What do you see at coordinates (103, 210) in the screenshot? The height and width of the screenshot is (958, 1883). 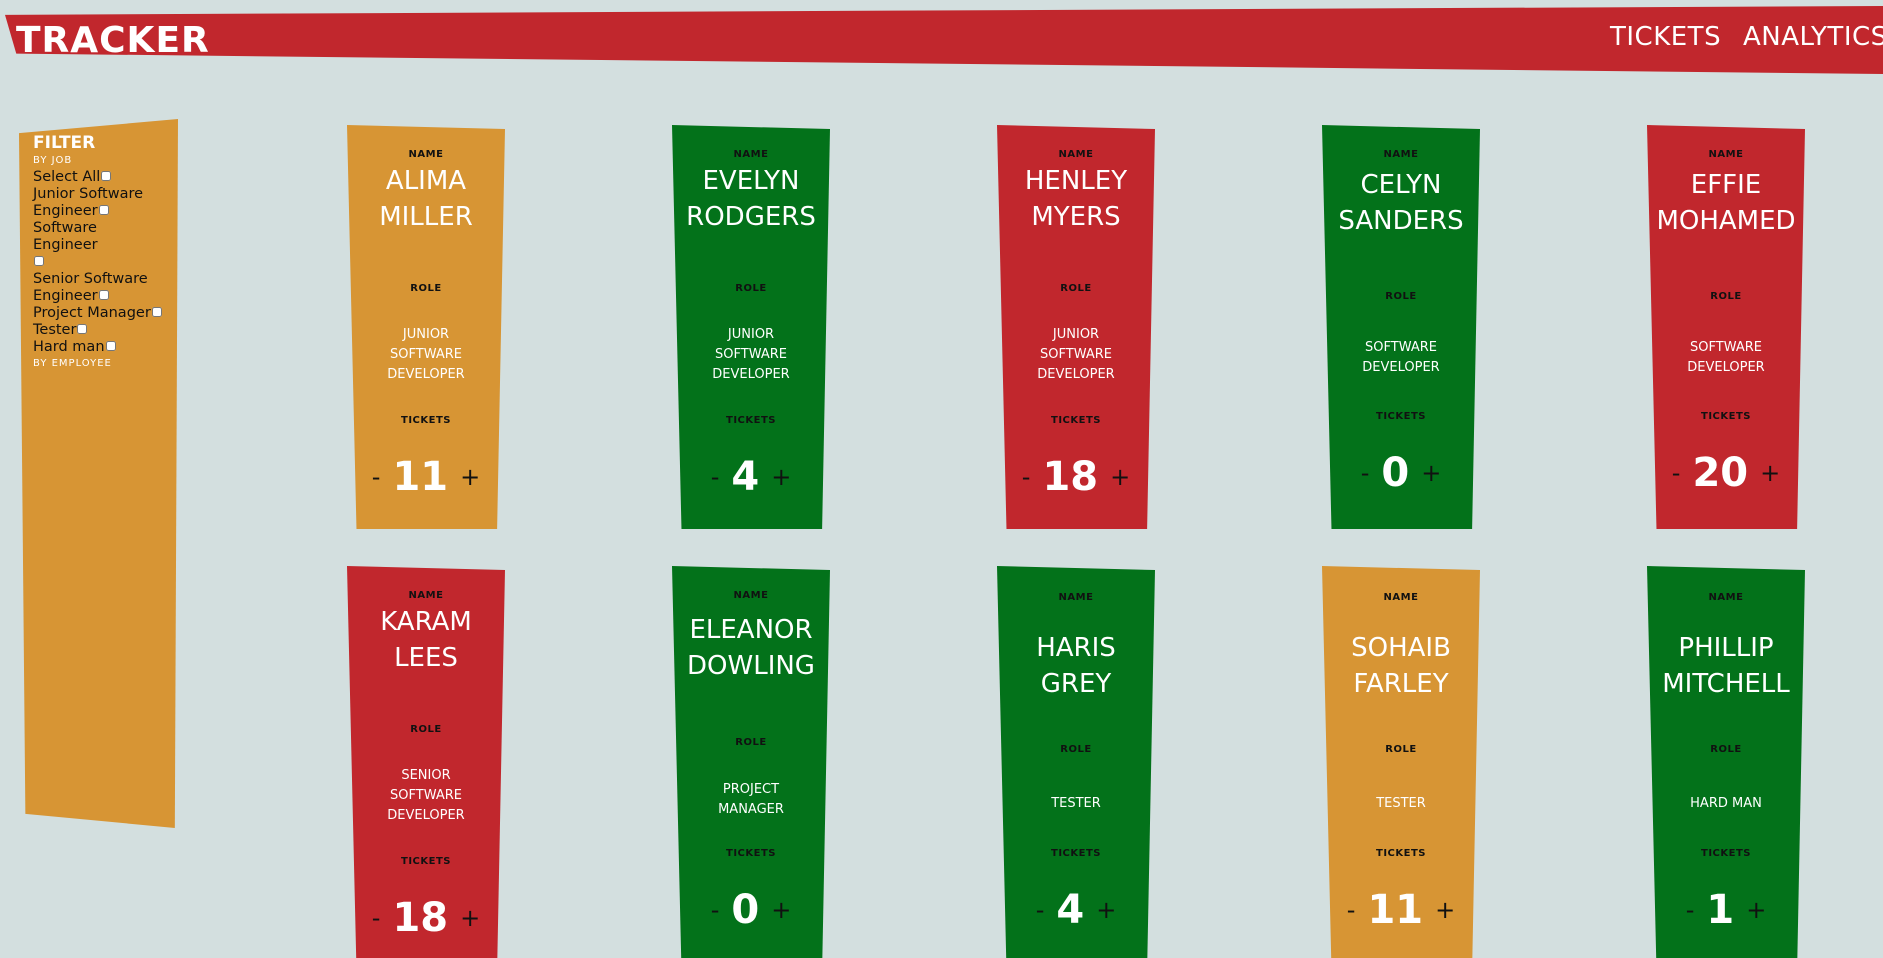 I see `junior-software-engineer-checkbox` at bounding box center [103, 210].